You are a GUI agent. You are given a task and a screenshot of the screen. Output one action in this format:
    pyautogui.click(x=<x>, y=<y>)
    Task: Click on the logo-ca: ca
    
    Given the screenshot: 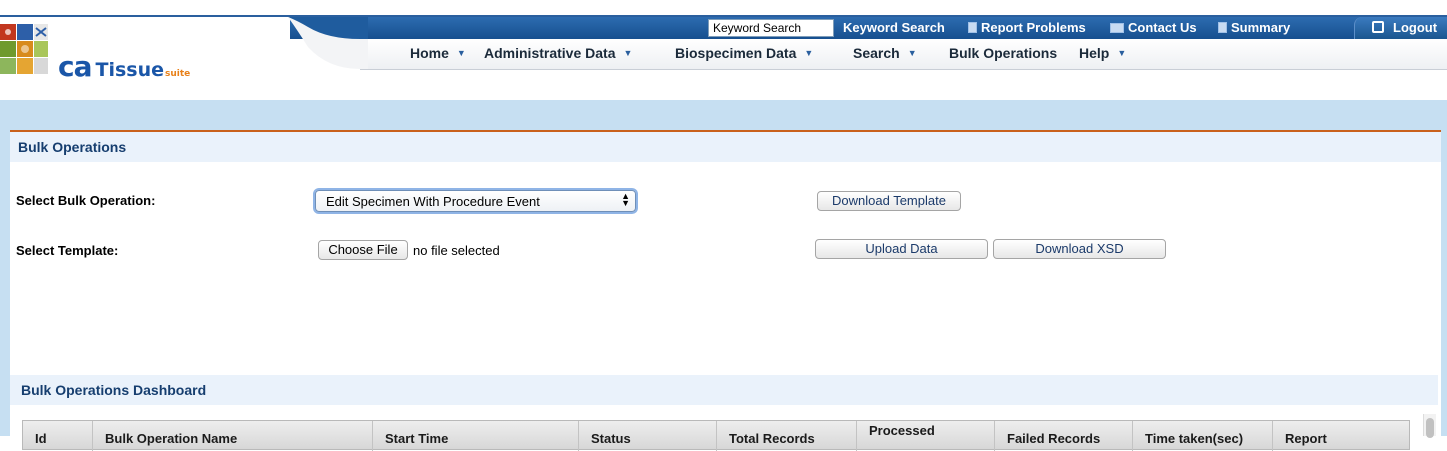 What is the action you would take?
    pyautogui.click(x=75, y=66)
    